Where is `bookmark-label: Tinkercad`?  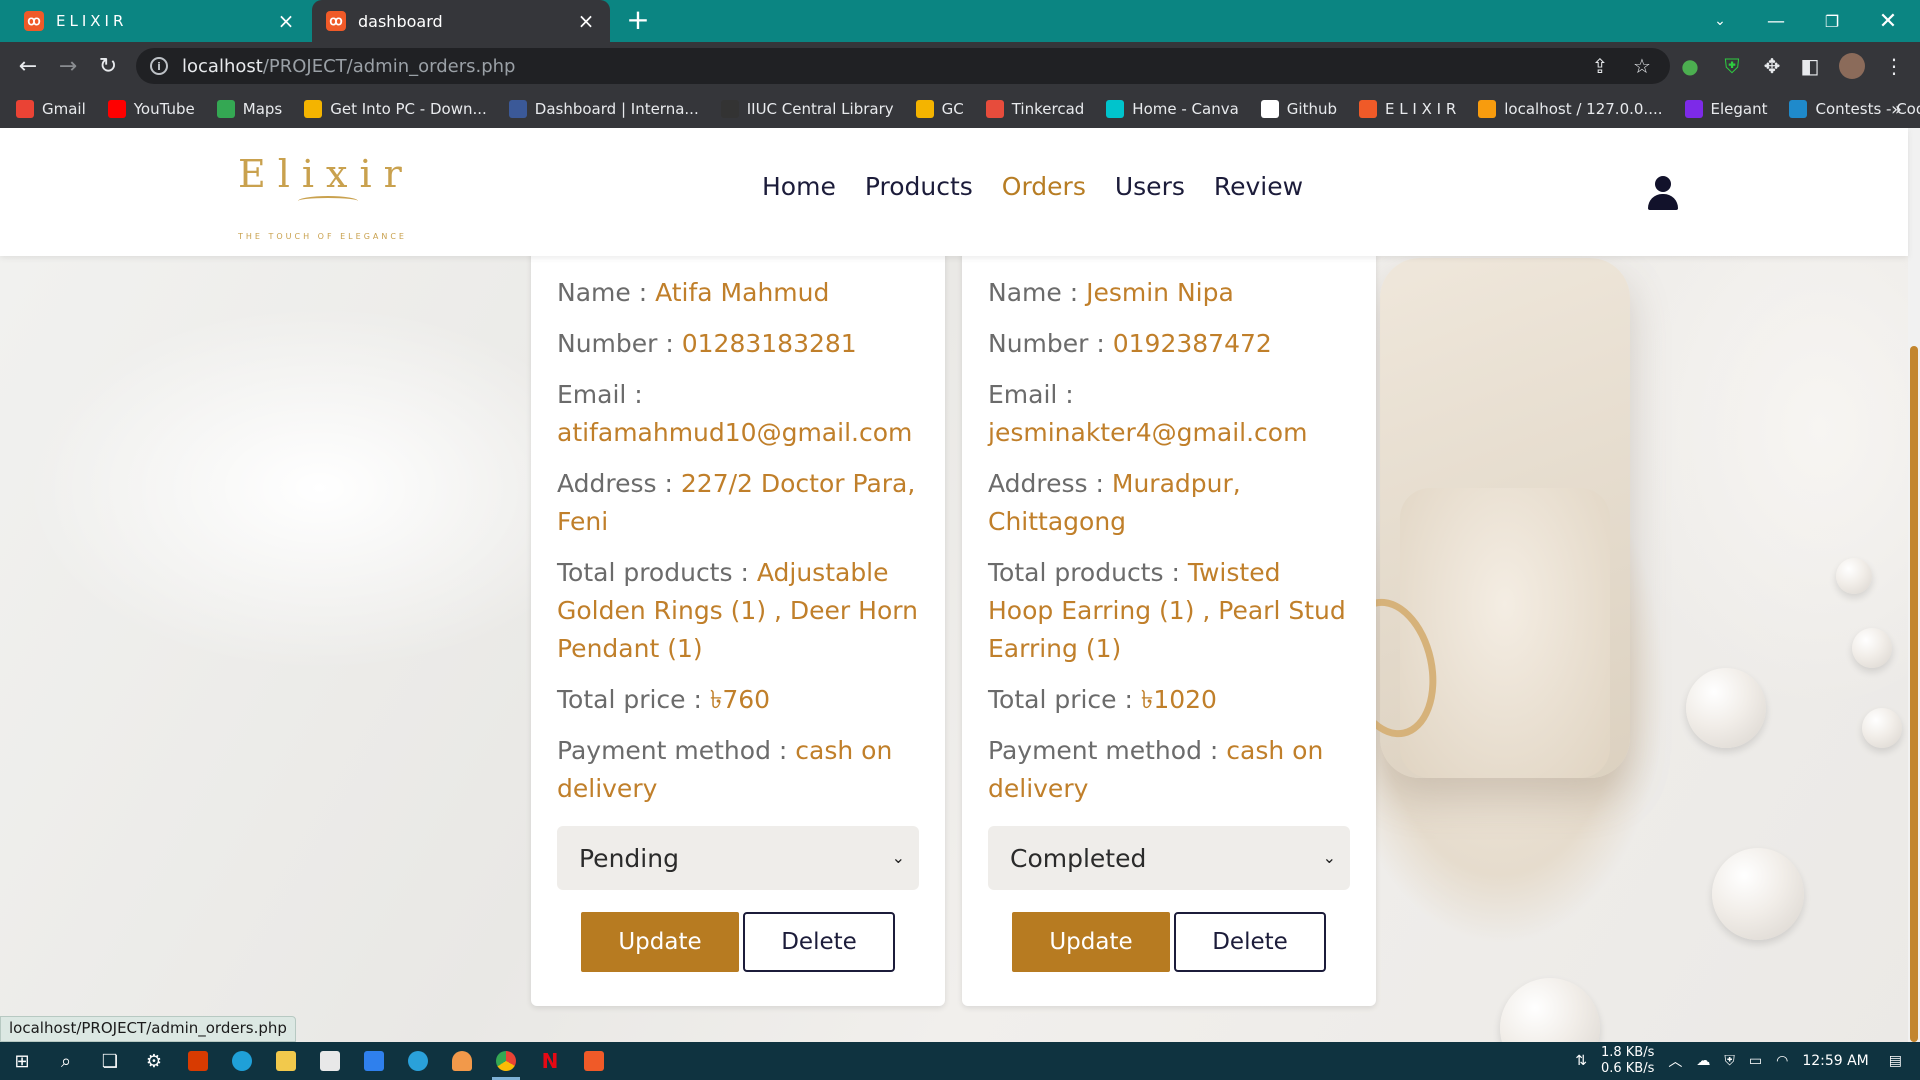 bookmark-label: Tinkercad is located at coordinates (1048, 109).